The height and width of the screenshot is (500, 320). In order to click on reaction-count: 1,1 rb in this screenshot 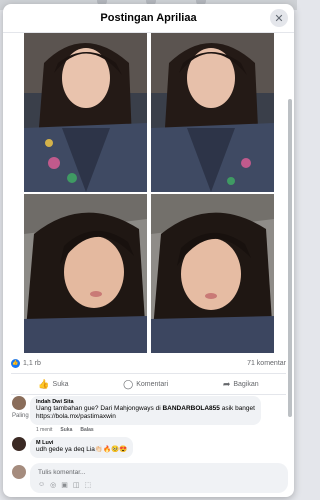, I will do `click(32, 363)`.